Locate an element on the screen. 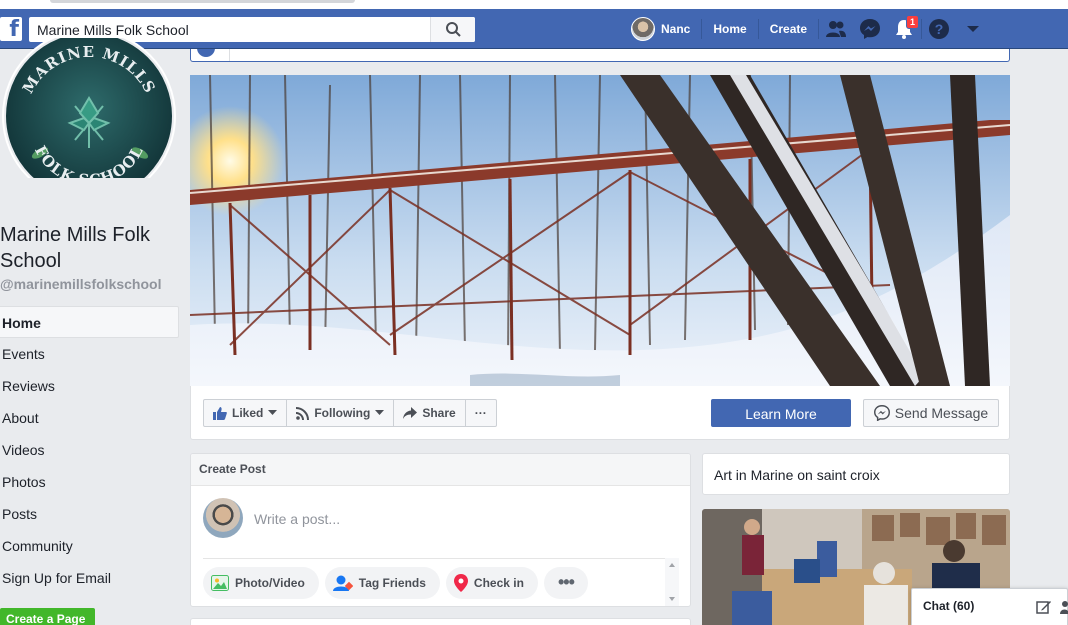  create-post-title: Create Post is located at coordinates (440, 470).